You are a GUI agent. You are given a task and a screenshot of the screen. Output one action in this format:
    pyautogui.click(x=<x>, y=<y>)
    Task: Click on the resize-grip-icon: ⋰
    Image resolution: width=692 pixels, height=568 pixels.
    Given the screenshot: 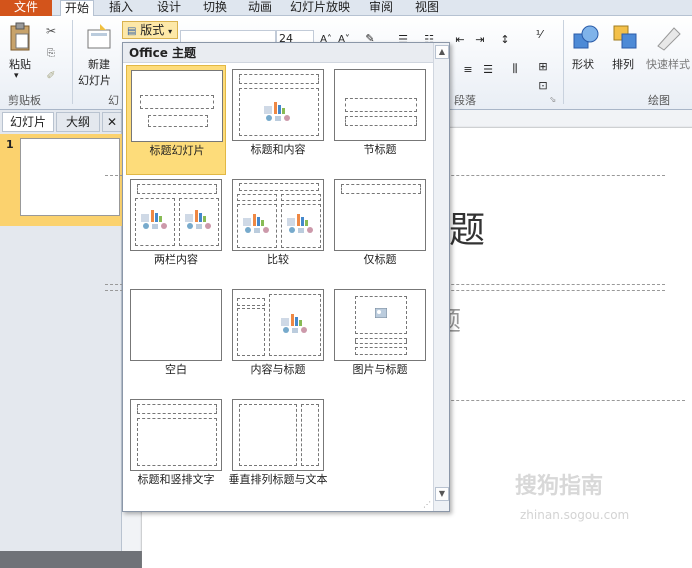 What is the action you would take?
    pyautogui.click(x=427, y=504)
    